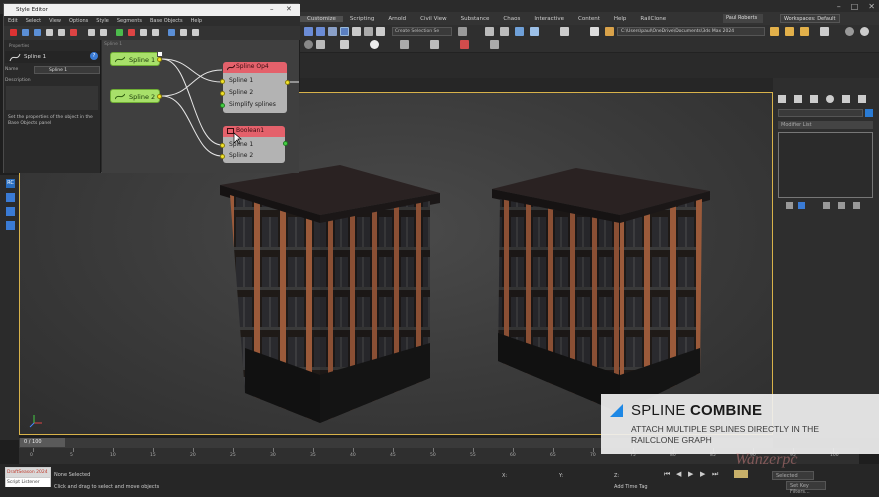 The height and width of the screenshot is (497, 879). Describe the element at coordinates (61, 32) in the screenshot. I see `paste-icon` at that location.